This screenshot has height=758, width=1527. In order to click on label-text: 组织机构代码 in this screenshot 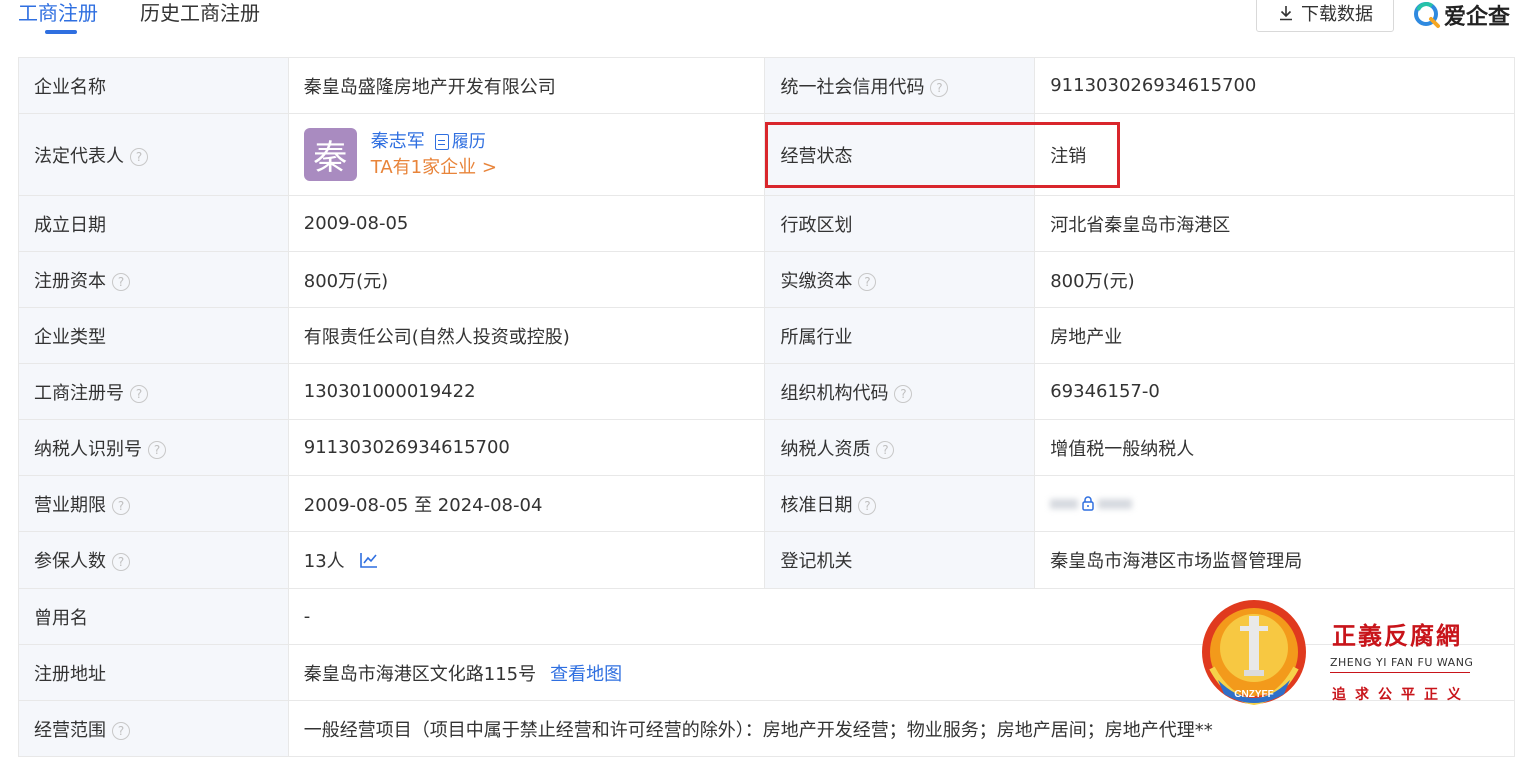, I will do `click(834, 393)`.